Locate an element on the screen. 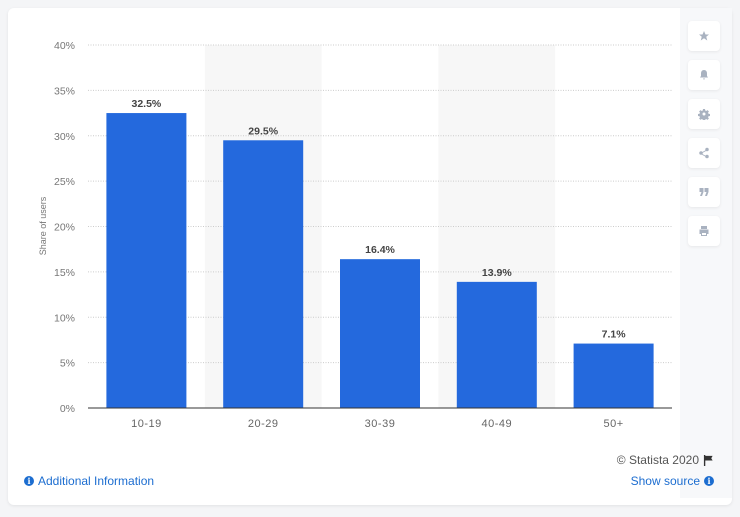 Image resolution: width=740 pixels, height=517 pixels. data-label: 16.4% is located at coordinates (380, 250).